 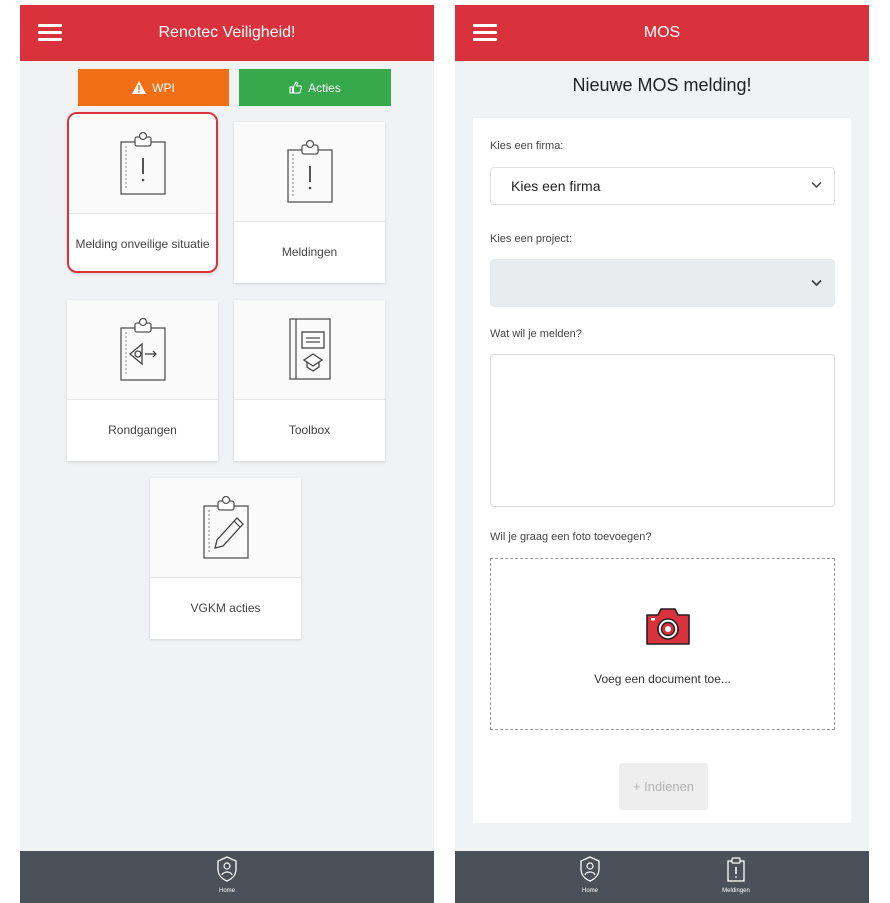 I want to click on tile-label: Meldingen, so click(x=309, y=251).